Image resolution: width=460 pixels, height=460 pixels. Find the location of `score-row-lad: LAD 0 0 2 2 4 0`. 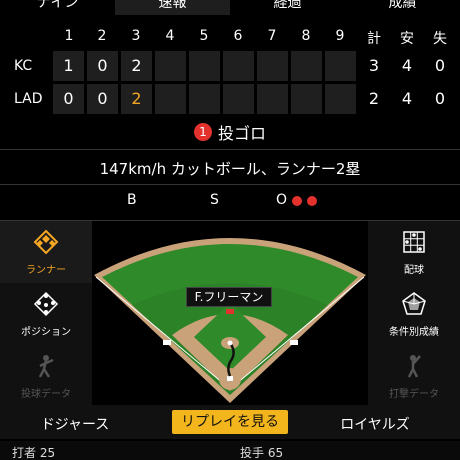

score-row-lad: LAD 0 0 2 2 4 0 is located at coordinates (230, 99).